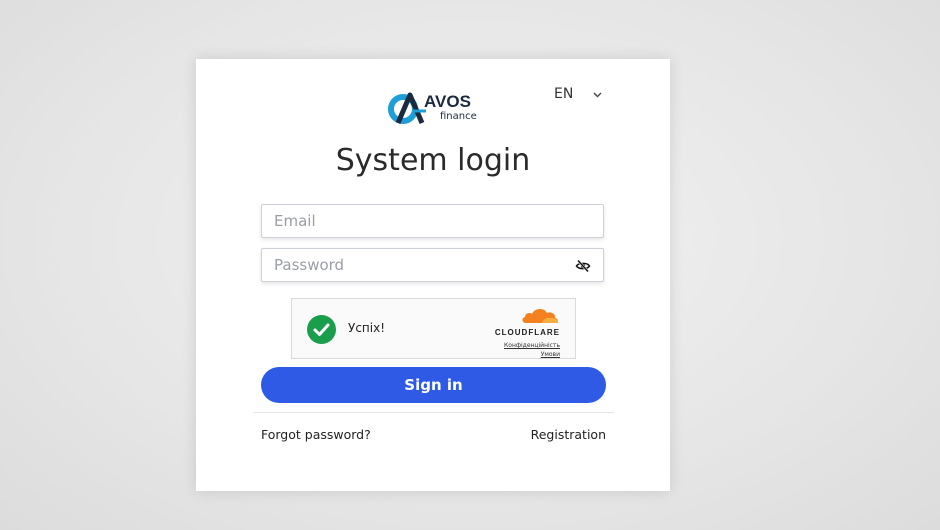 This screenshot has width=940, height=530. I want to click on privacy-link: Конфіденційність, so click(532, 345).